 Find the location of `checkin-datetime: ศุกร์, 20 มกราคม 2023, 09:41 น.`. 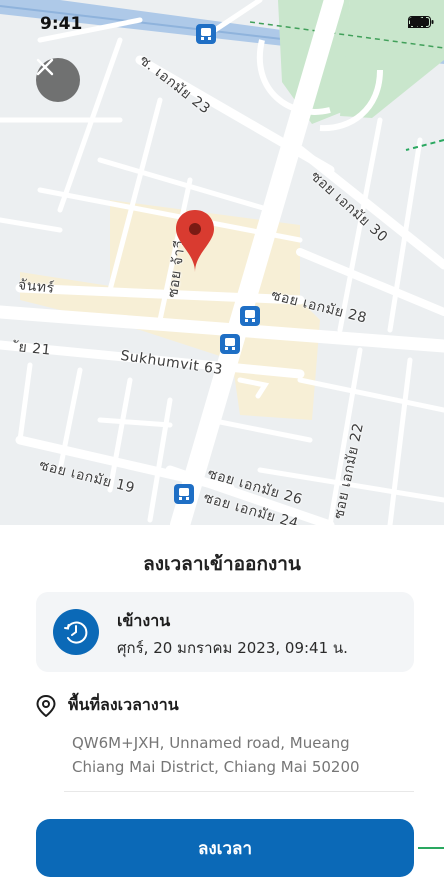

checkin-datetime: ศุกร์, 20 มกราคม 2023, 09:41 น. is located at coordinates (232, 648).